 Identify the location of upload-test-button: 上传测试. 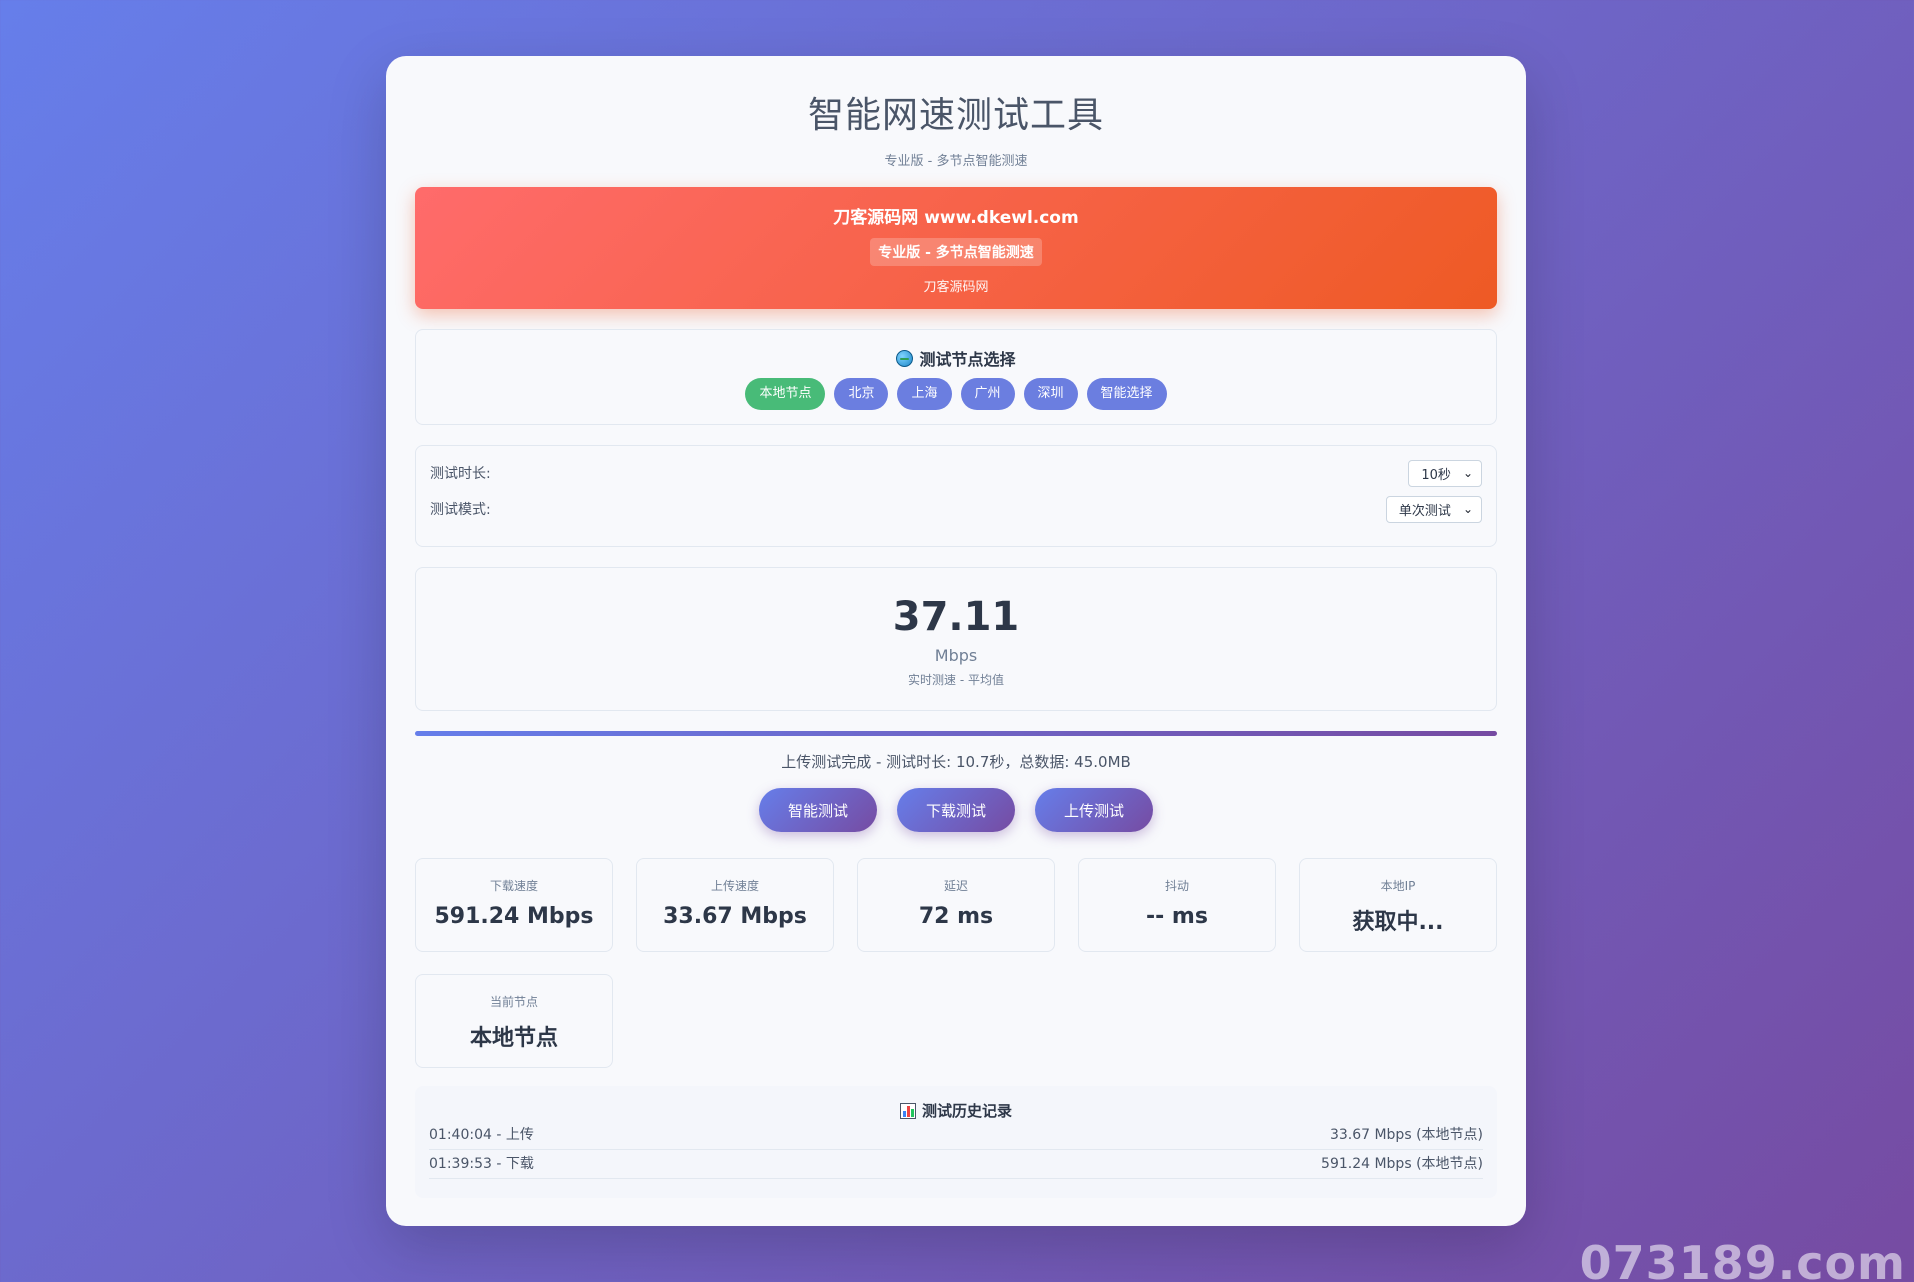
(1094, 810).